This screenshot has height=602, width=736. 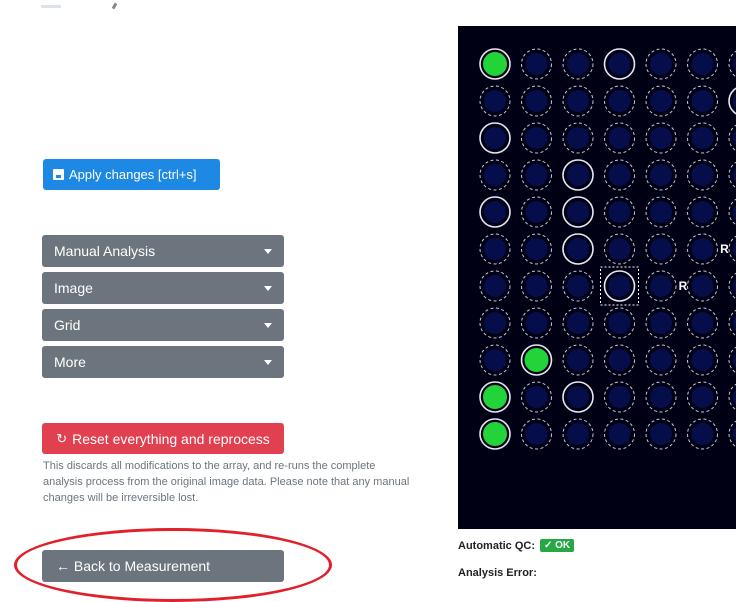 I want to click on manual-analysis-dropdown: Manual Analysis, so click(x=163, y=251).